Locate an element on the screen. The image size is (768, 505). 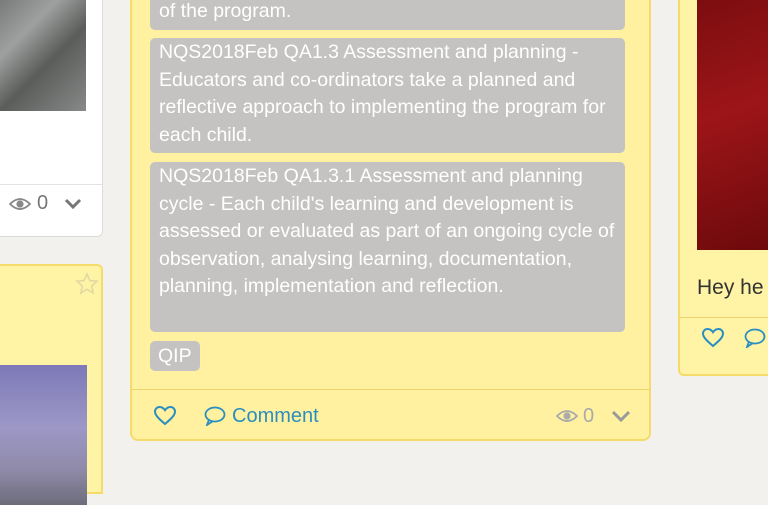
comment-label: Comment is located at coordinates (275, 415).